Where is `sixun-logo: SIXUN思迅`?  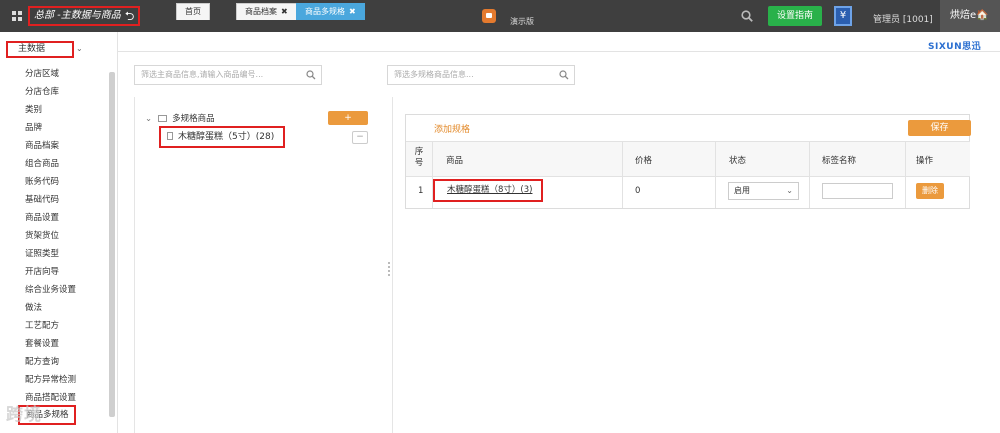
sixun-logo: SIXUN思迅 is located at coordinates (955, 47).